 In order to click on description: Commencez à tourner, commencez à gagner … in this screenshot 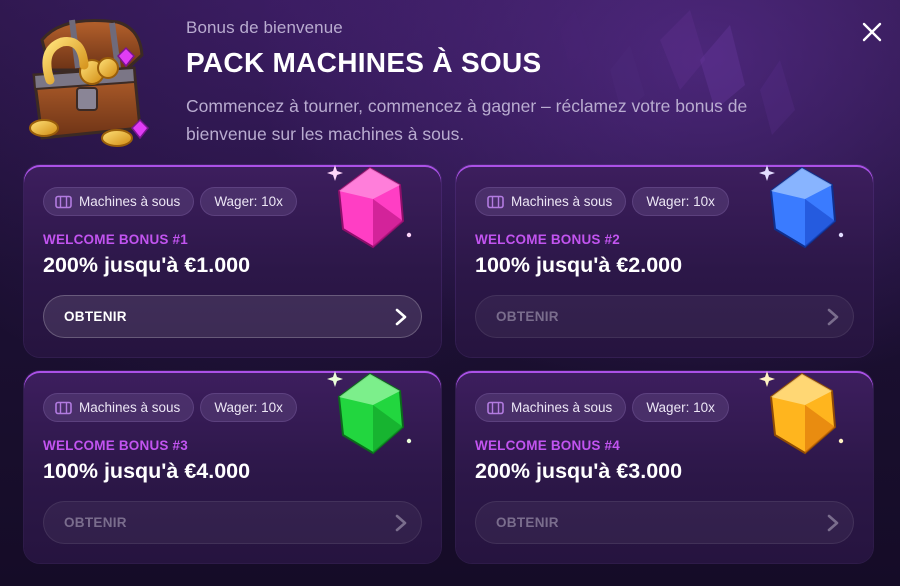, I will do `click(467, 120)`.